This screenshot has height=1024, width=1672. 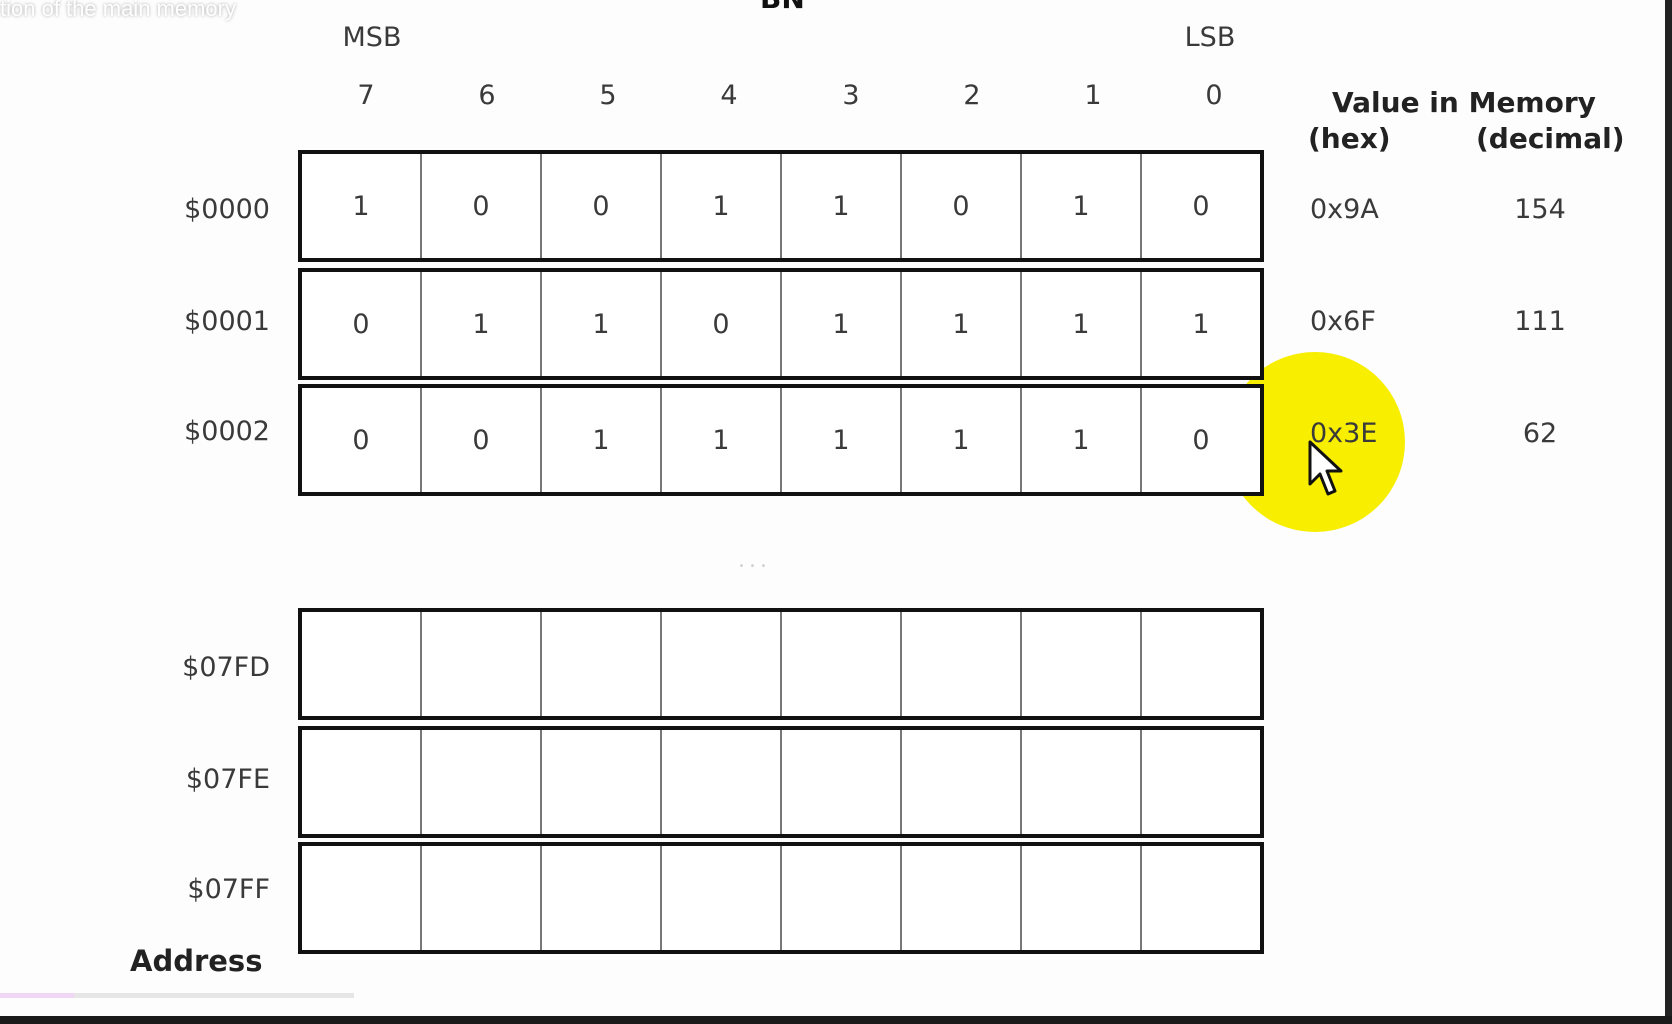 I want to click on decimal-value: 111, so click(x=1540, y=321).